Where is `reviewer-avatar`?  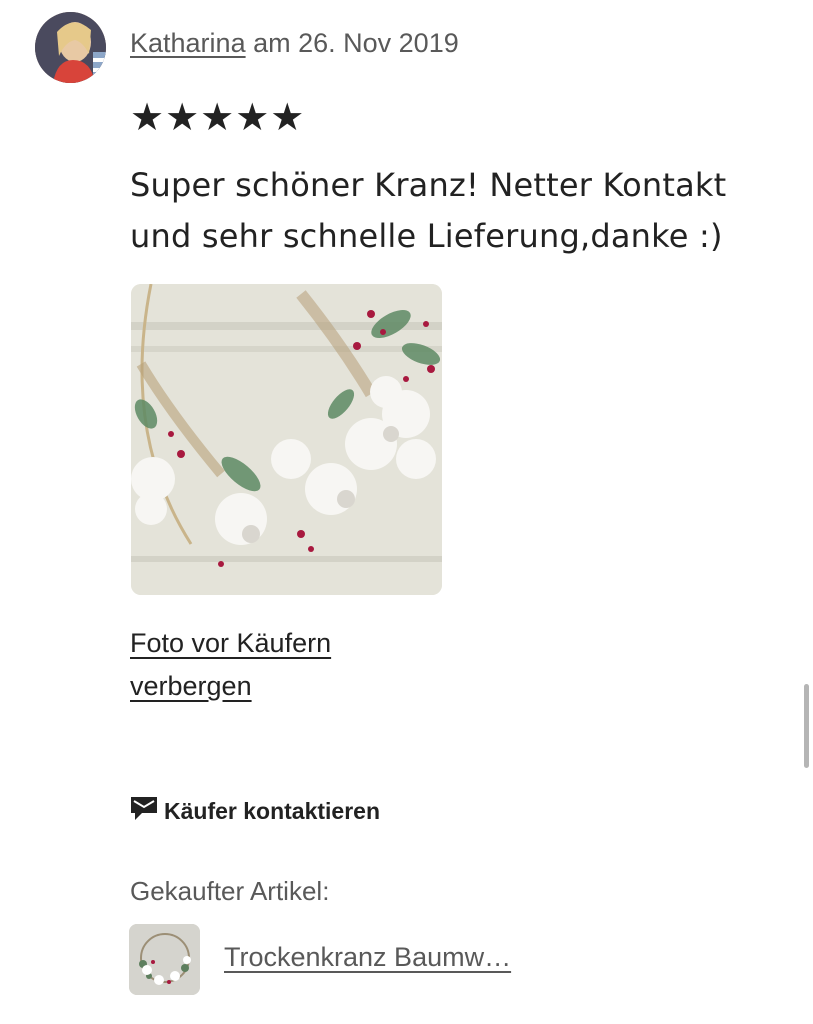 reviewer-avatar is located at coordinates (70, 47).